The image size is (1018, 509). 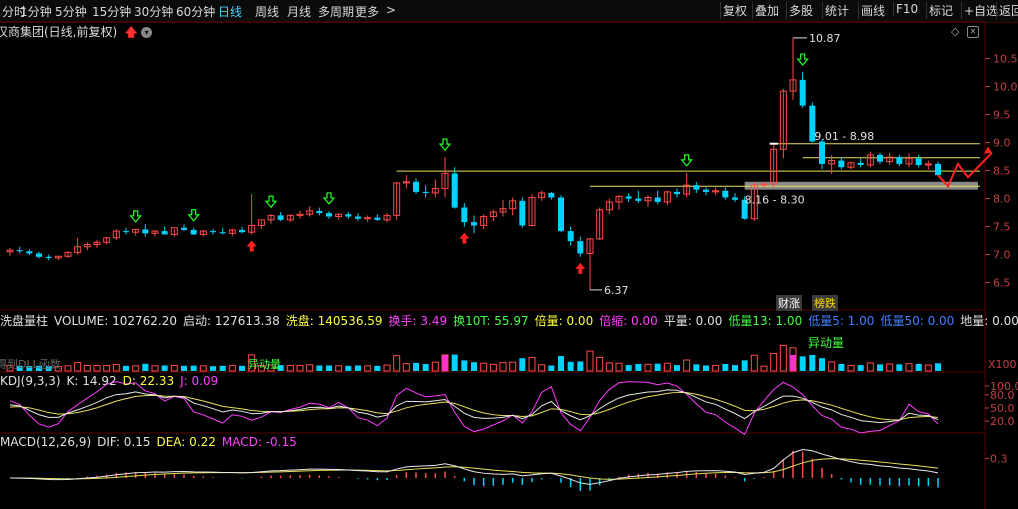 What do you see at coordinates (917, 321) in the screenshot?
I see `vol-header-item-11: 低量50: 0.00` at bounding box center [917, 321].